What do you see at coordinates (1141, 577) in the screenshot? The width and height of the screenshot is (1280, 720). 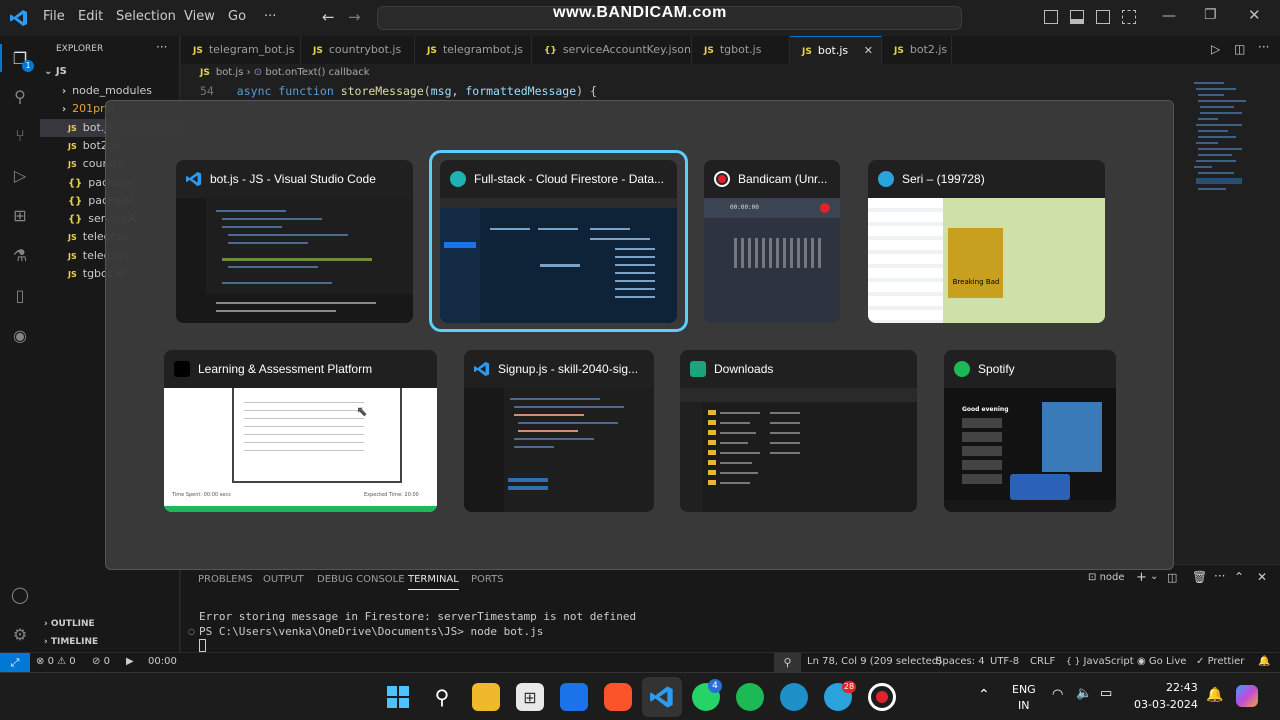 I see `new-terminal-icon: +` at bounding box center [1141, 577].